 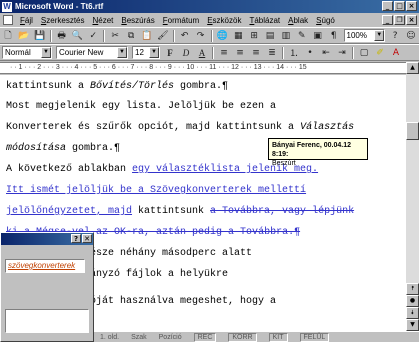 What do you see at coordinates (47, 321) in the screenshot?
I see `dialog-list` at bounding box center [47, 321].